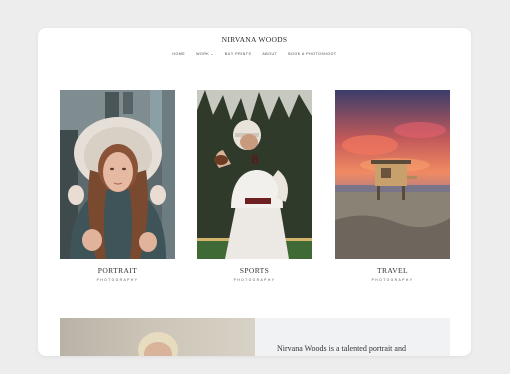 Image resolution: width=510 pixels, height=374 pixels. Describe the element at coordinates (238, 54) in the screenshot. I see `nav-item-buy-prints: BUY PRINTS` at that location.